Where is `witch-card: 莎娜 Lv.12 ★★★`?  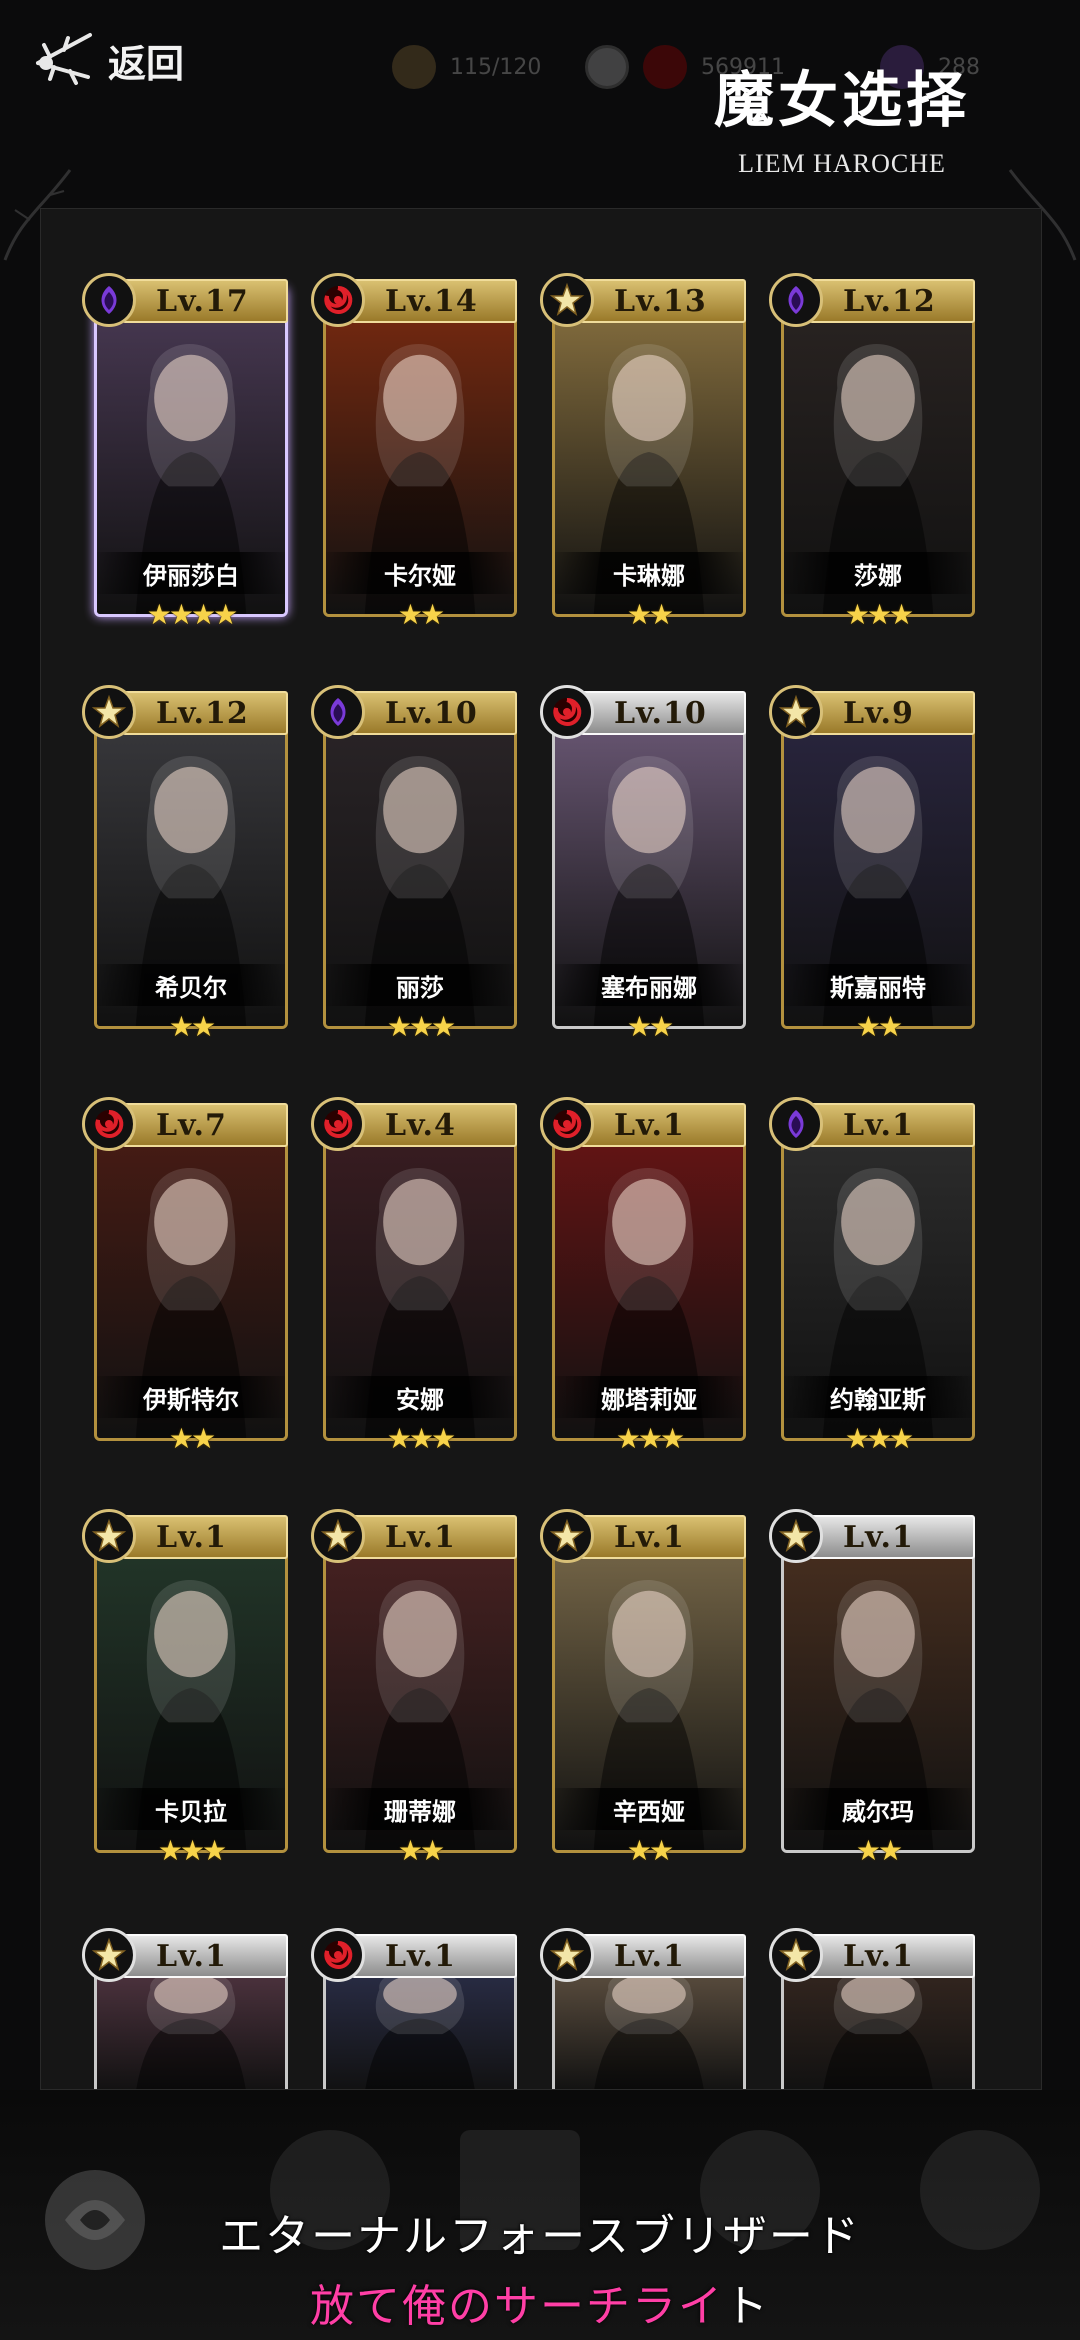
witch-card: 莎娜 Lv.12 ★★★ is located at coordinates (872, 452).